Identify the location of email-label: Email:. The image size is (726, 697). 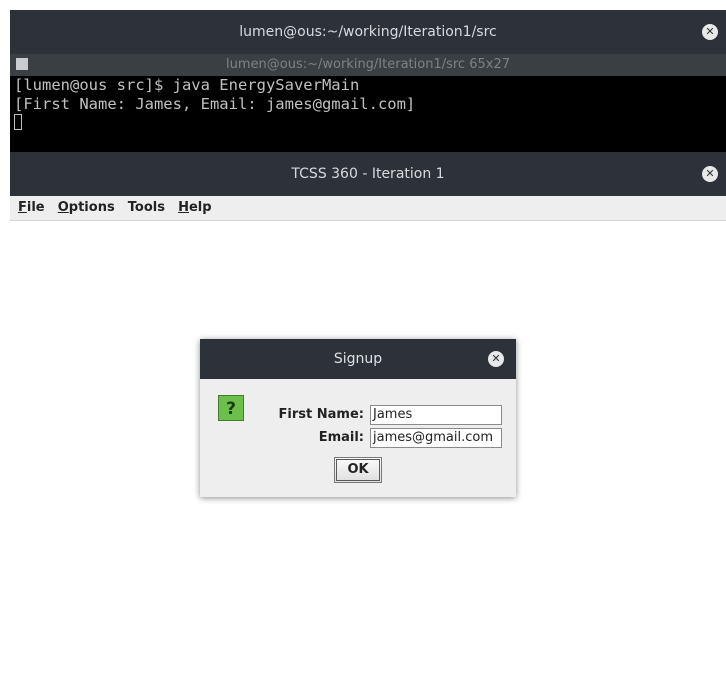
(341, 437).